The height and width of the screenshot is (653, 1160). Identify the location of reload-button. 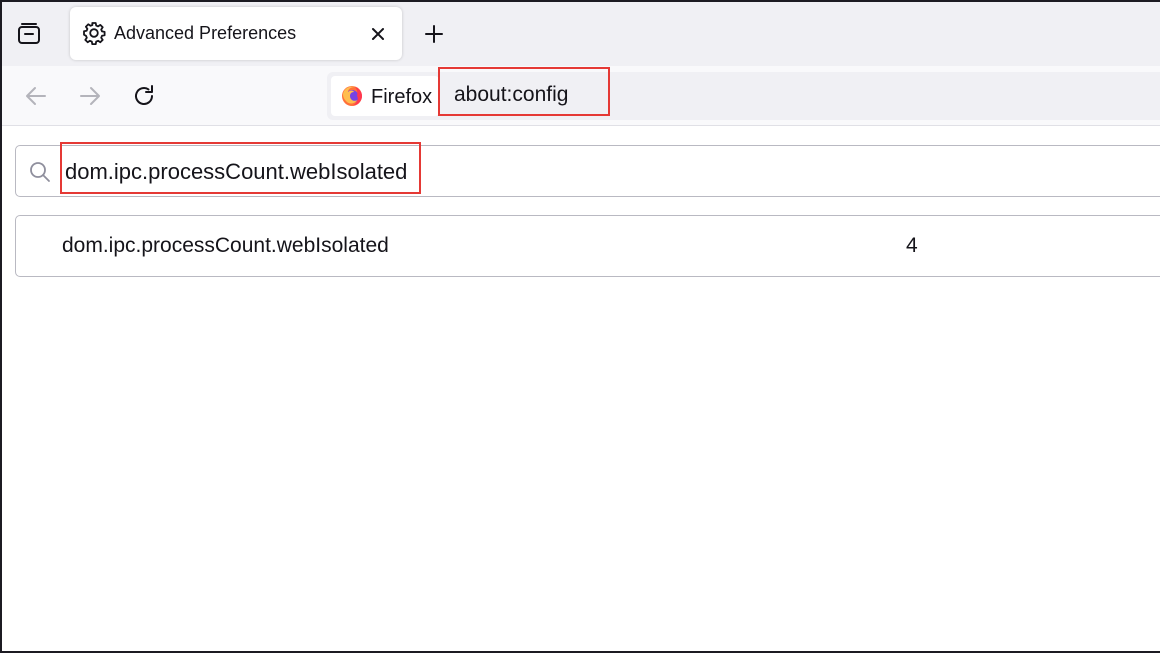
(144, 96).